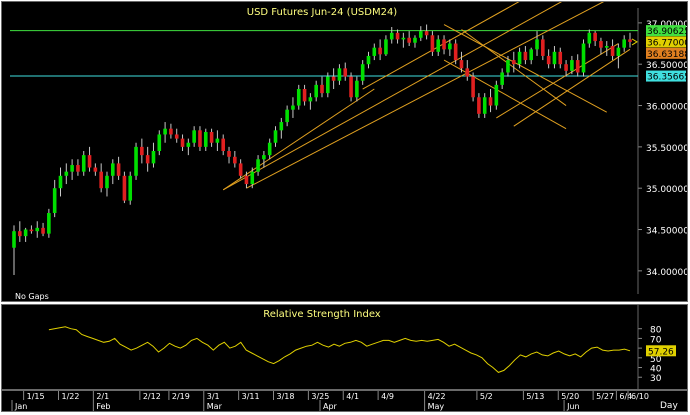  What do you see at coordinates (656, 370) in the screenshot?
I see `rsi-y-tick-label: 40` at bounding box center [656, 370].